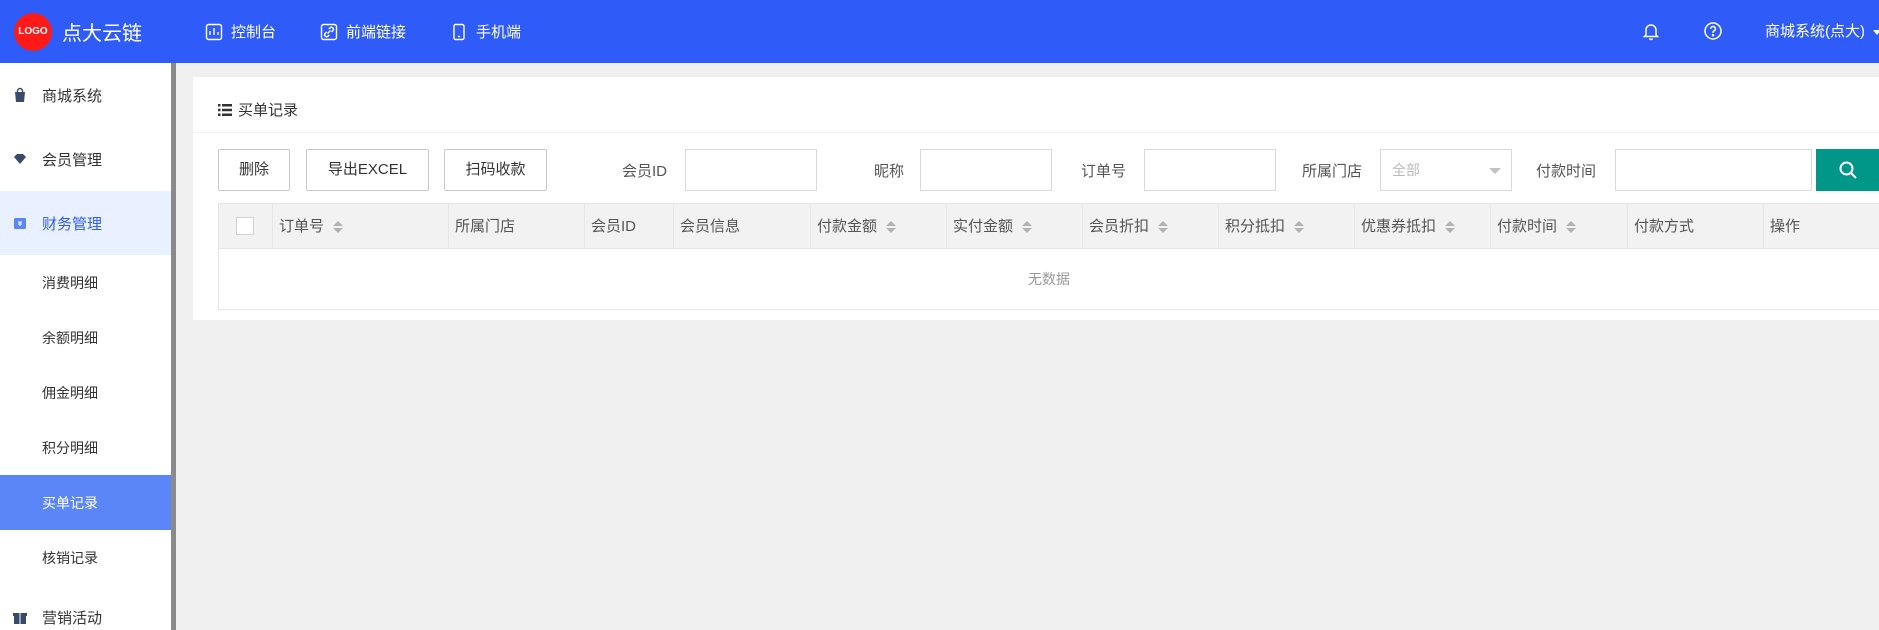  I want to click on select-all-cell, so click(246, 226).